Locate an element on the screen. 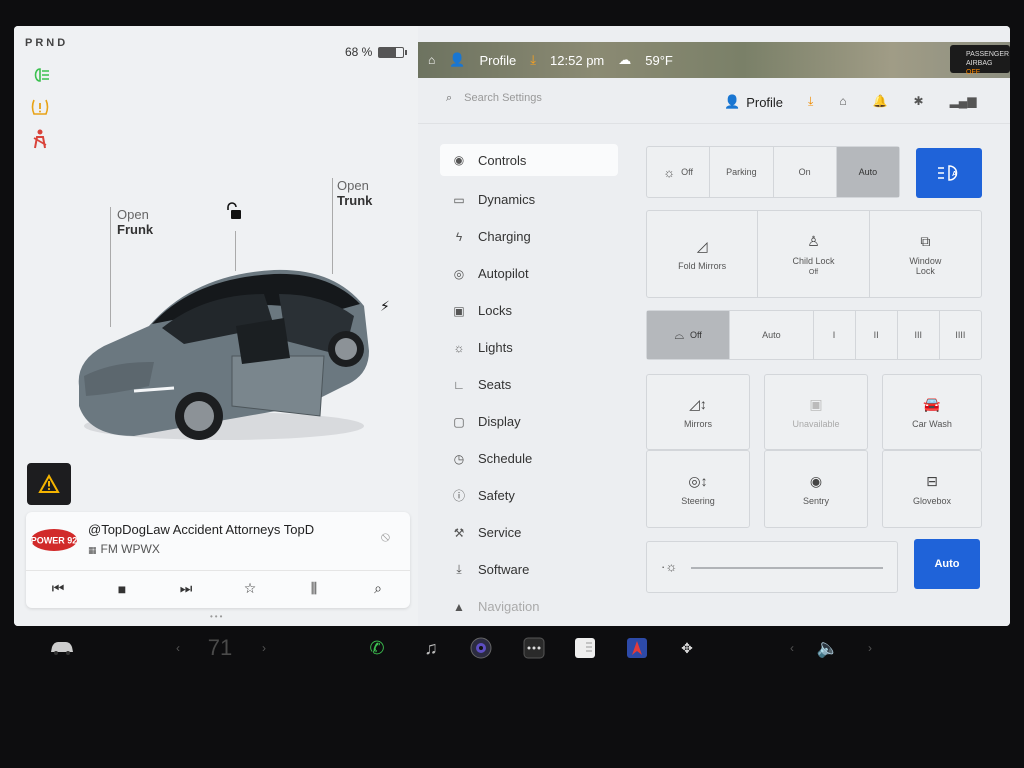  search-settings: ⌕ Search Settings is located at coordinates (494, 98).